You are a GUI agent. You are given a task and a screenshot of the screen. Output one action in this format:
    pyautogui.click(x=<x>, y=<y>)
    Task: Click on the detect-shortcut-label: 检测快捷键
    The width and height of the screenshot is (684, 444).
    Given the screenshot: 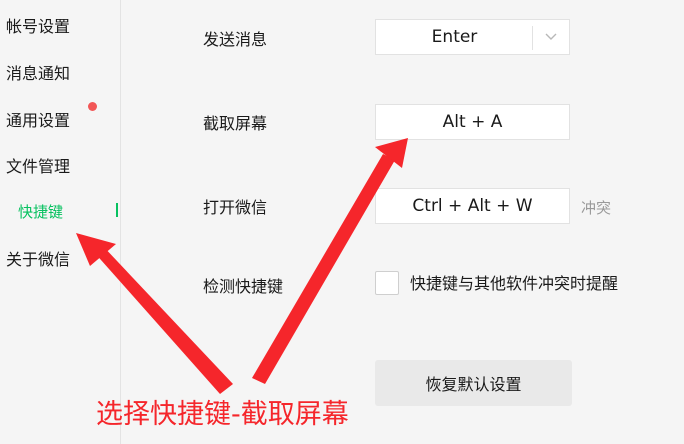 What is the action you would take?
    pyautogui.click(x=243, y=286)
    